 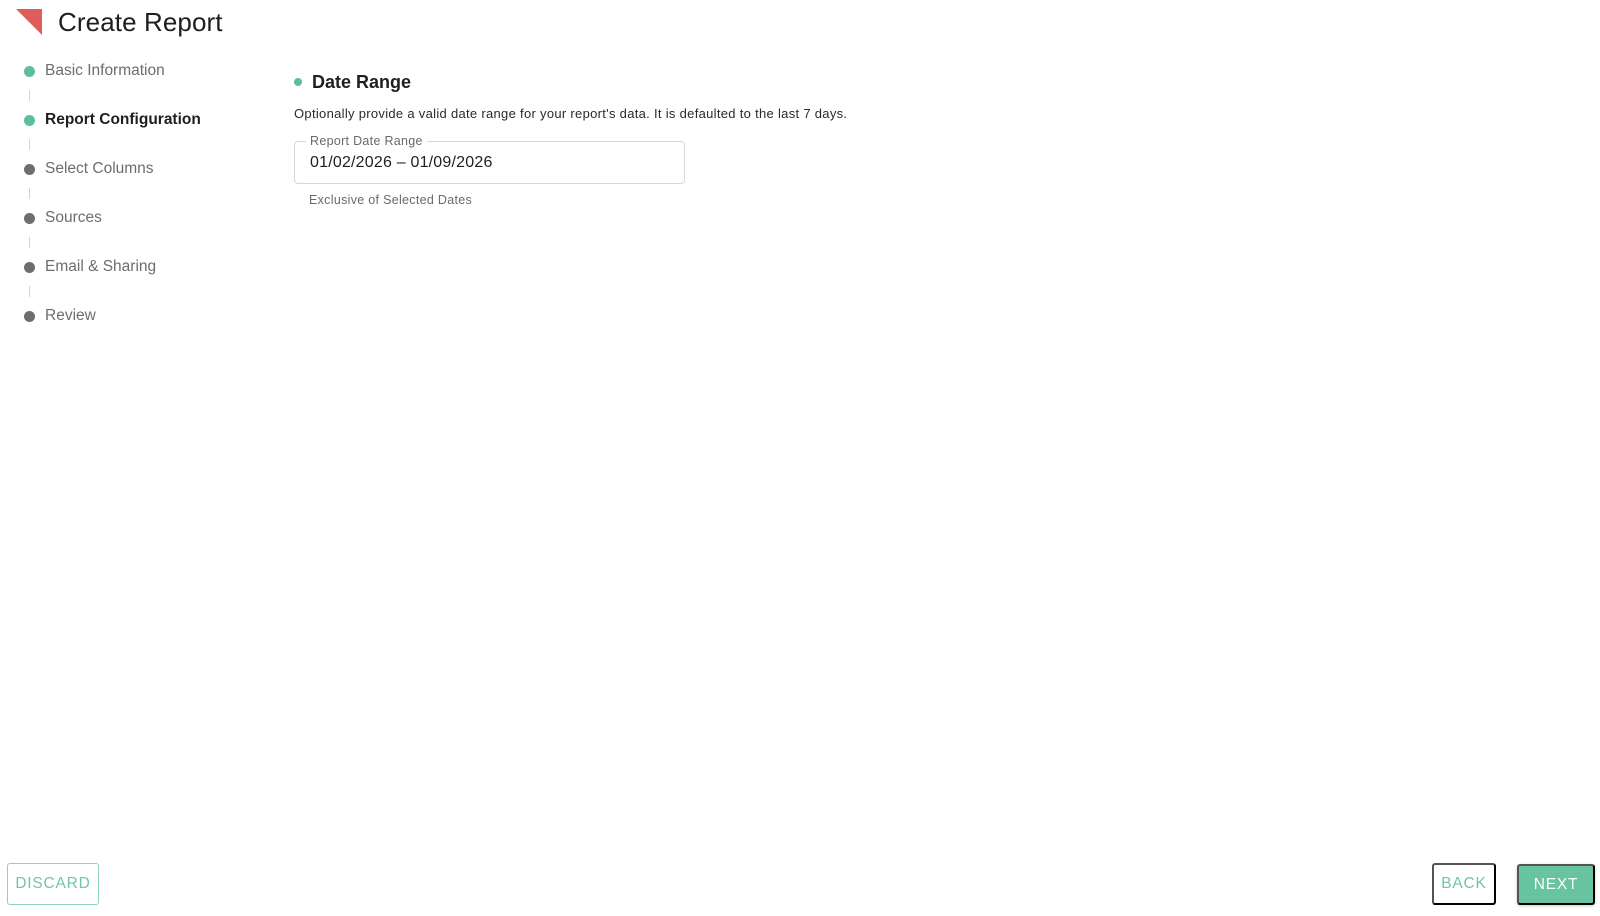 I want to click on date-field-label: Report Date Range, so click(x=366, y=141).